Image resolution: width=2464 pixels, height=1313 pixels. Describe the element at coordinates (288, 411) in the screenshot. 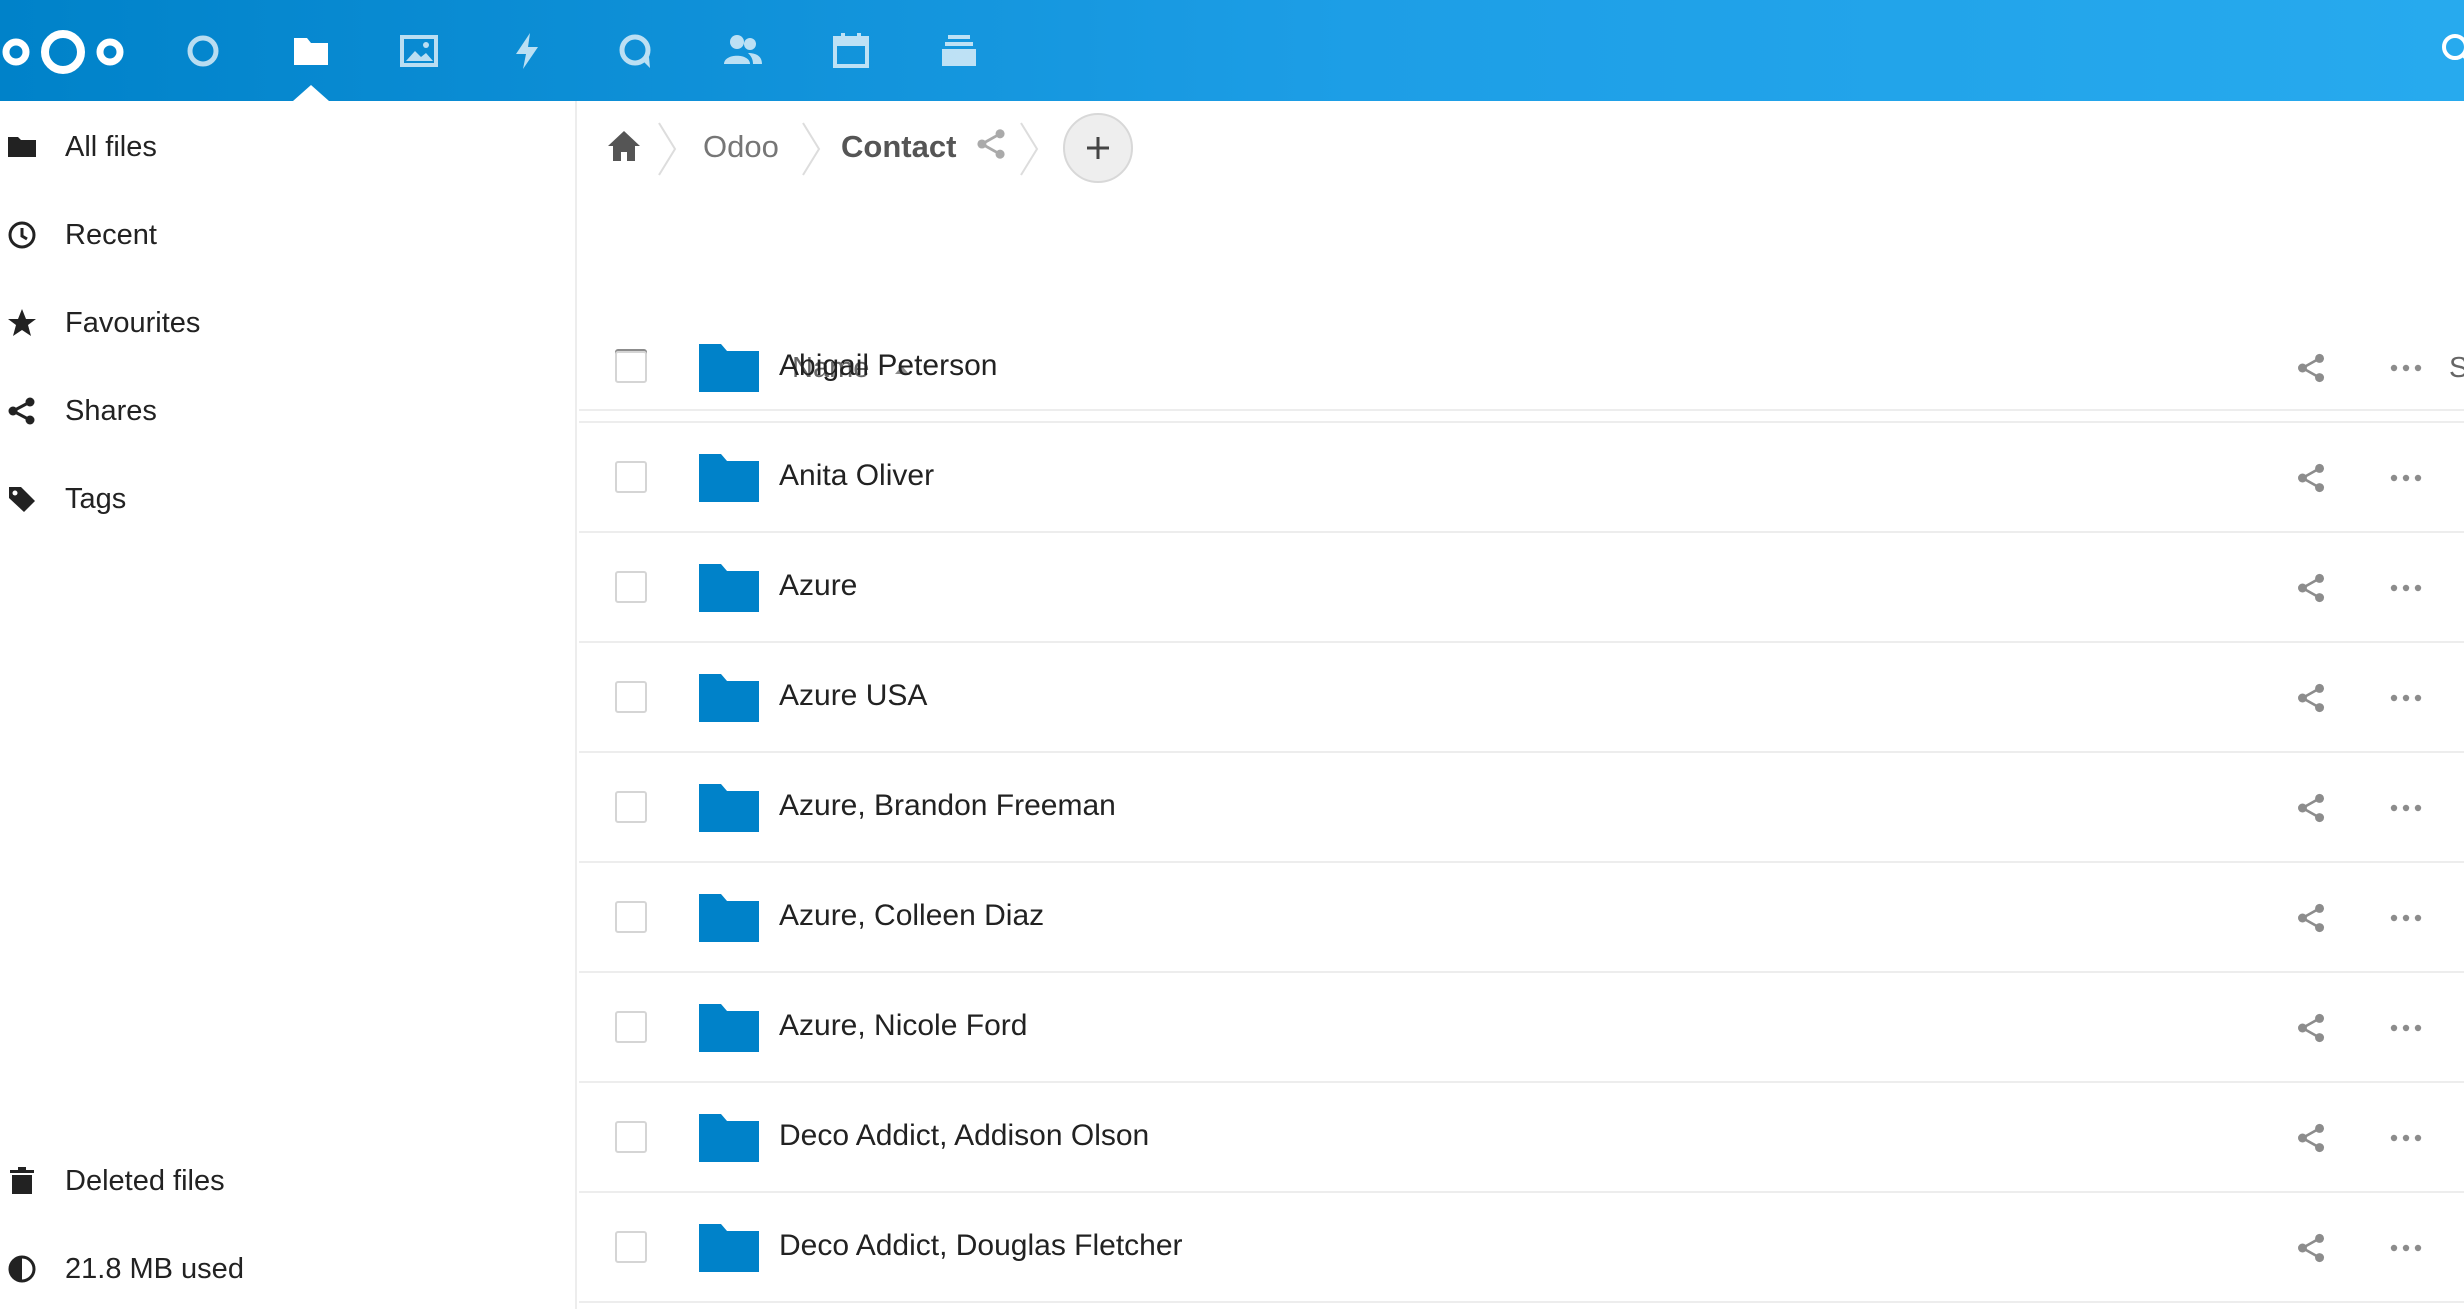

I see `nav-item-shares: Shares` at that location.